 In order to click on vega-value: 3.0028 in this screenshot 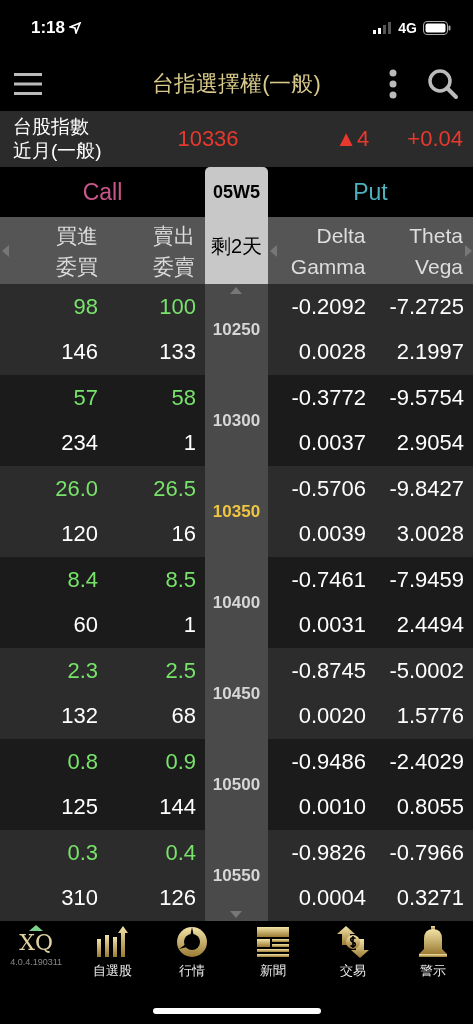, I will do `click(429, 534)`.